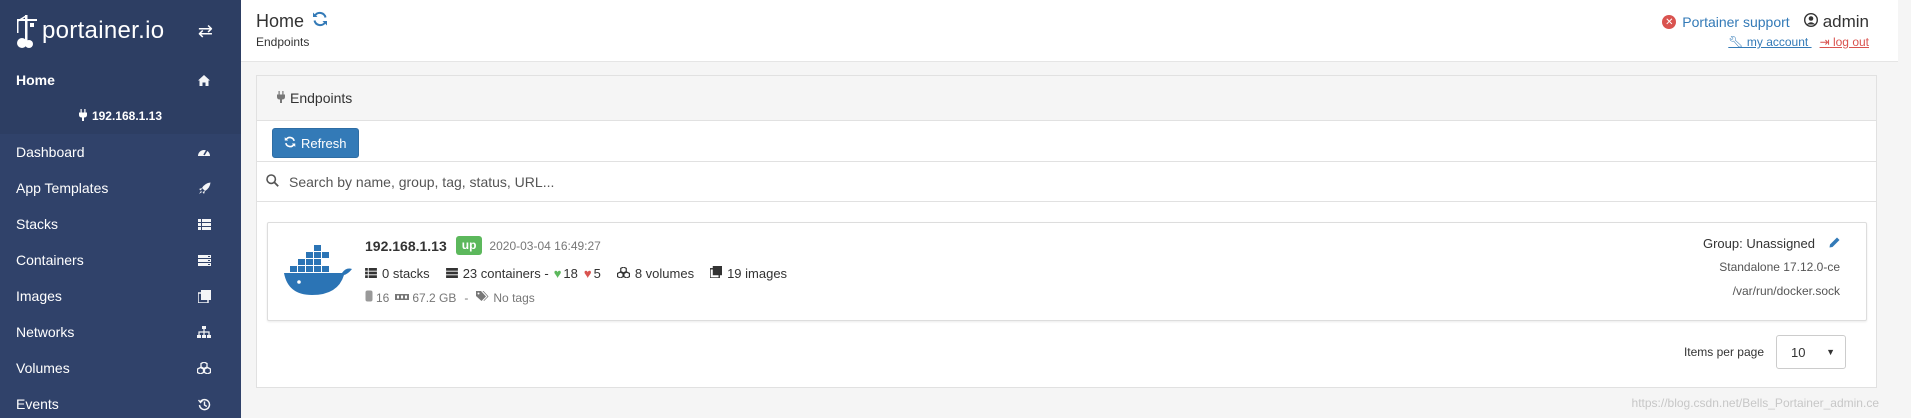  What do you see at coordinates (27, 31) in the screenshot?
I see `portainer-crane-icon` at bounding box center [27, 31].